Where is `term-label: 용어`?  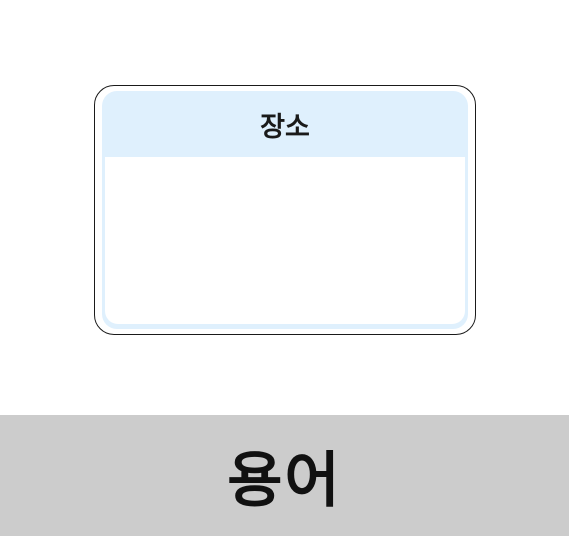 term-label: 용어 is located at coordinates (284, 481).